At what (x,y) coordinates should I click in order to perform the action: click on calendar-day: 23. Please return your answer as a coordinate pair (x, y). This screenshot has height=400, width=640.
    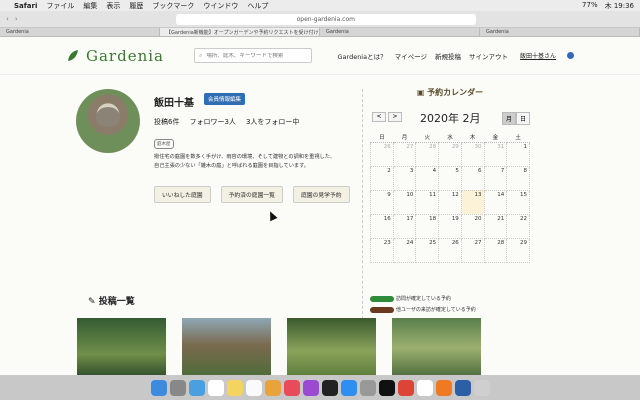
    Looking at the image, I should click on (382, 250).